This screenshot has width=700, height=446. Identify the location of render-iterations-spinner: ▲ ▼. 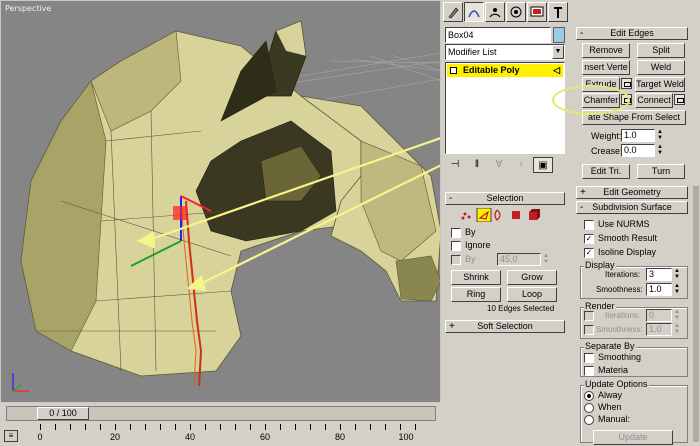
(677, 315).